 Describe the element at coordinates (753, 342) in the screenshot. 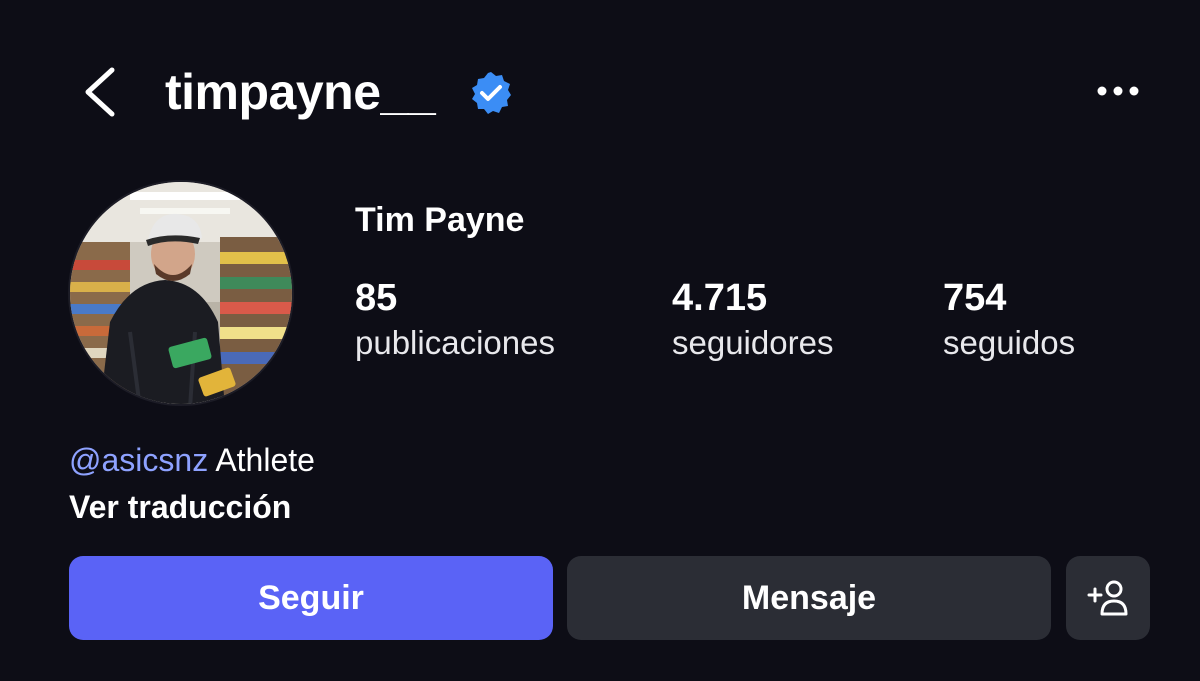

I see `followers-label: seguidores` at that location.